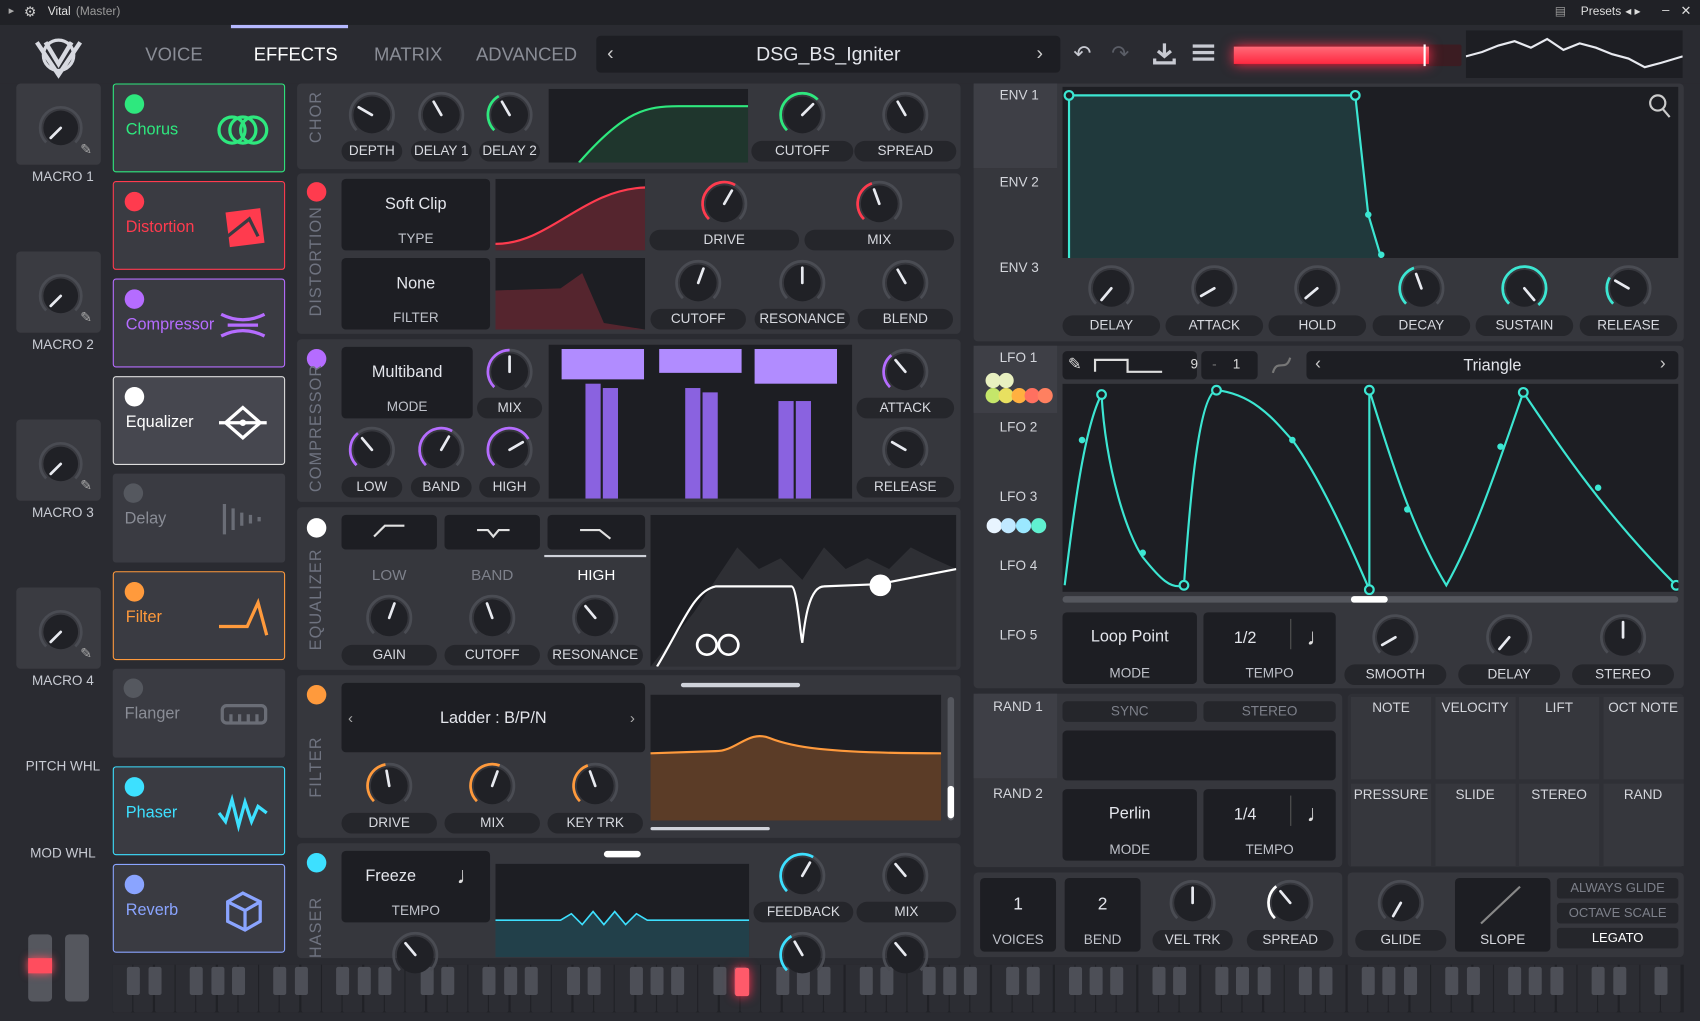 Image resolution: width=1700 pixels, height=1021 pixels. Describe the element at coordinates (1019, 565) in the screenshot. I see `lfo-4-tab: LFO 4` at that location.